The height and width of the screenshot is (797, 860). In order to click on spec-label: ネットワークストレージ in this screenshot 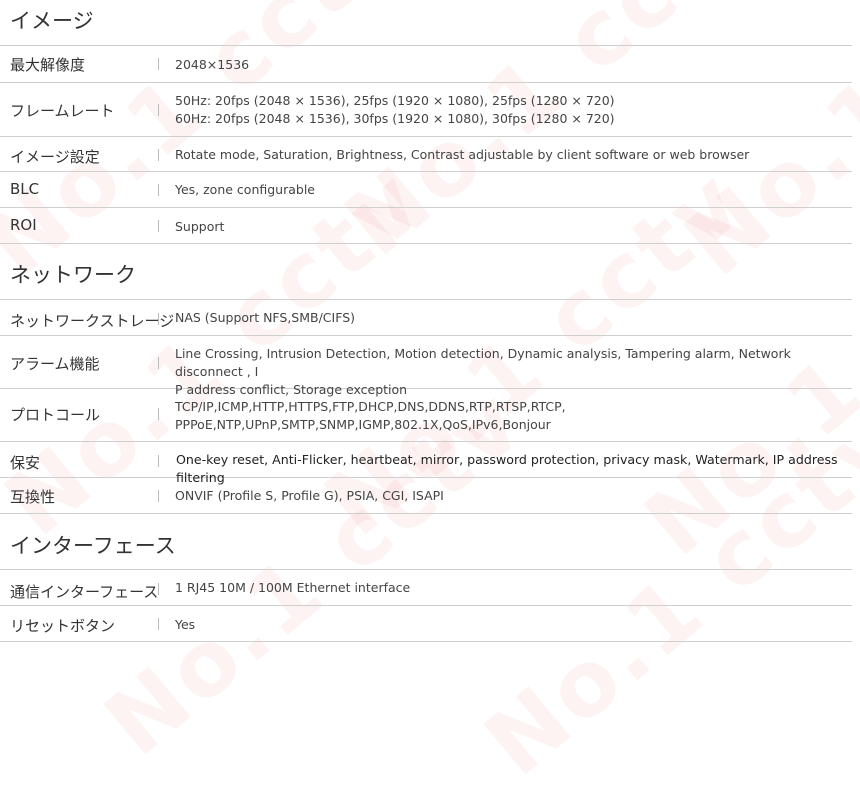, I will do `click(92, 321)`.